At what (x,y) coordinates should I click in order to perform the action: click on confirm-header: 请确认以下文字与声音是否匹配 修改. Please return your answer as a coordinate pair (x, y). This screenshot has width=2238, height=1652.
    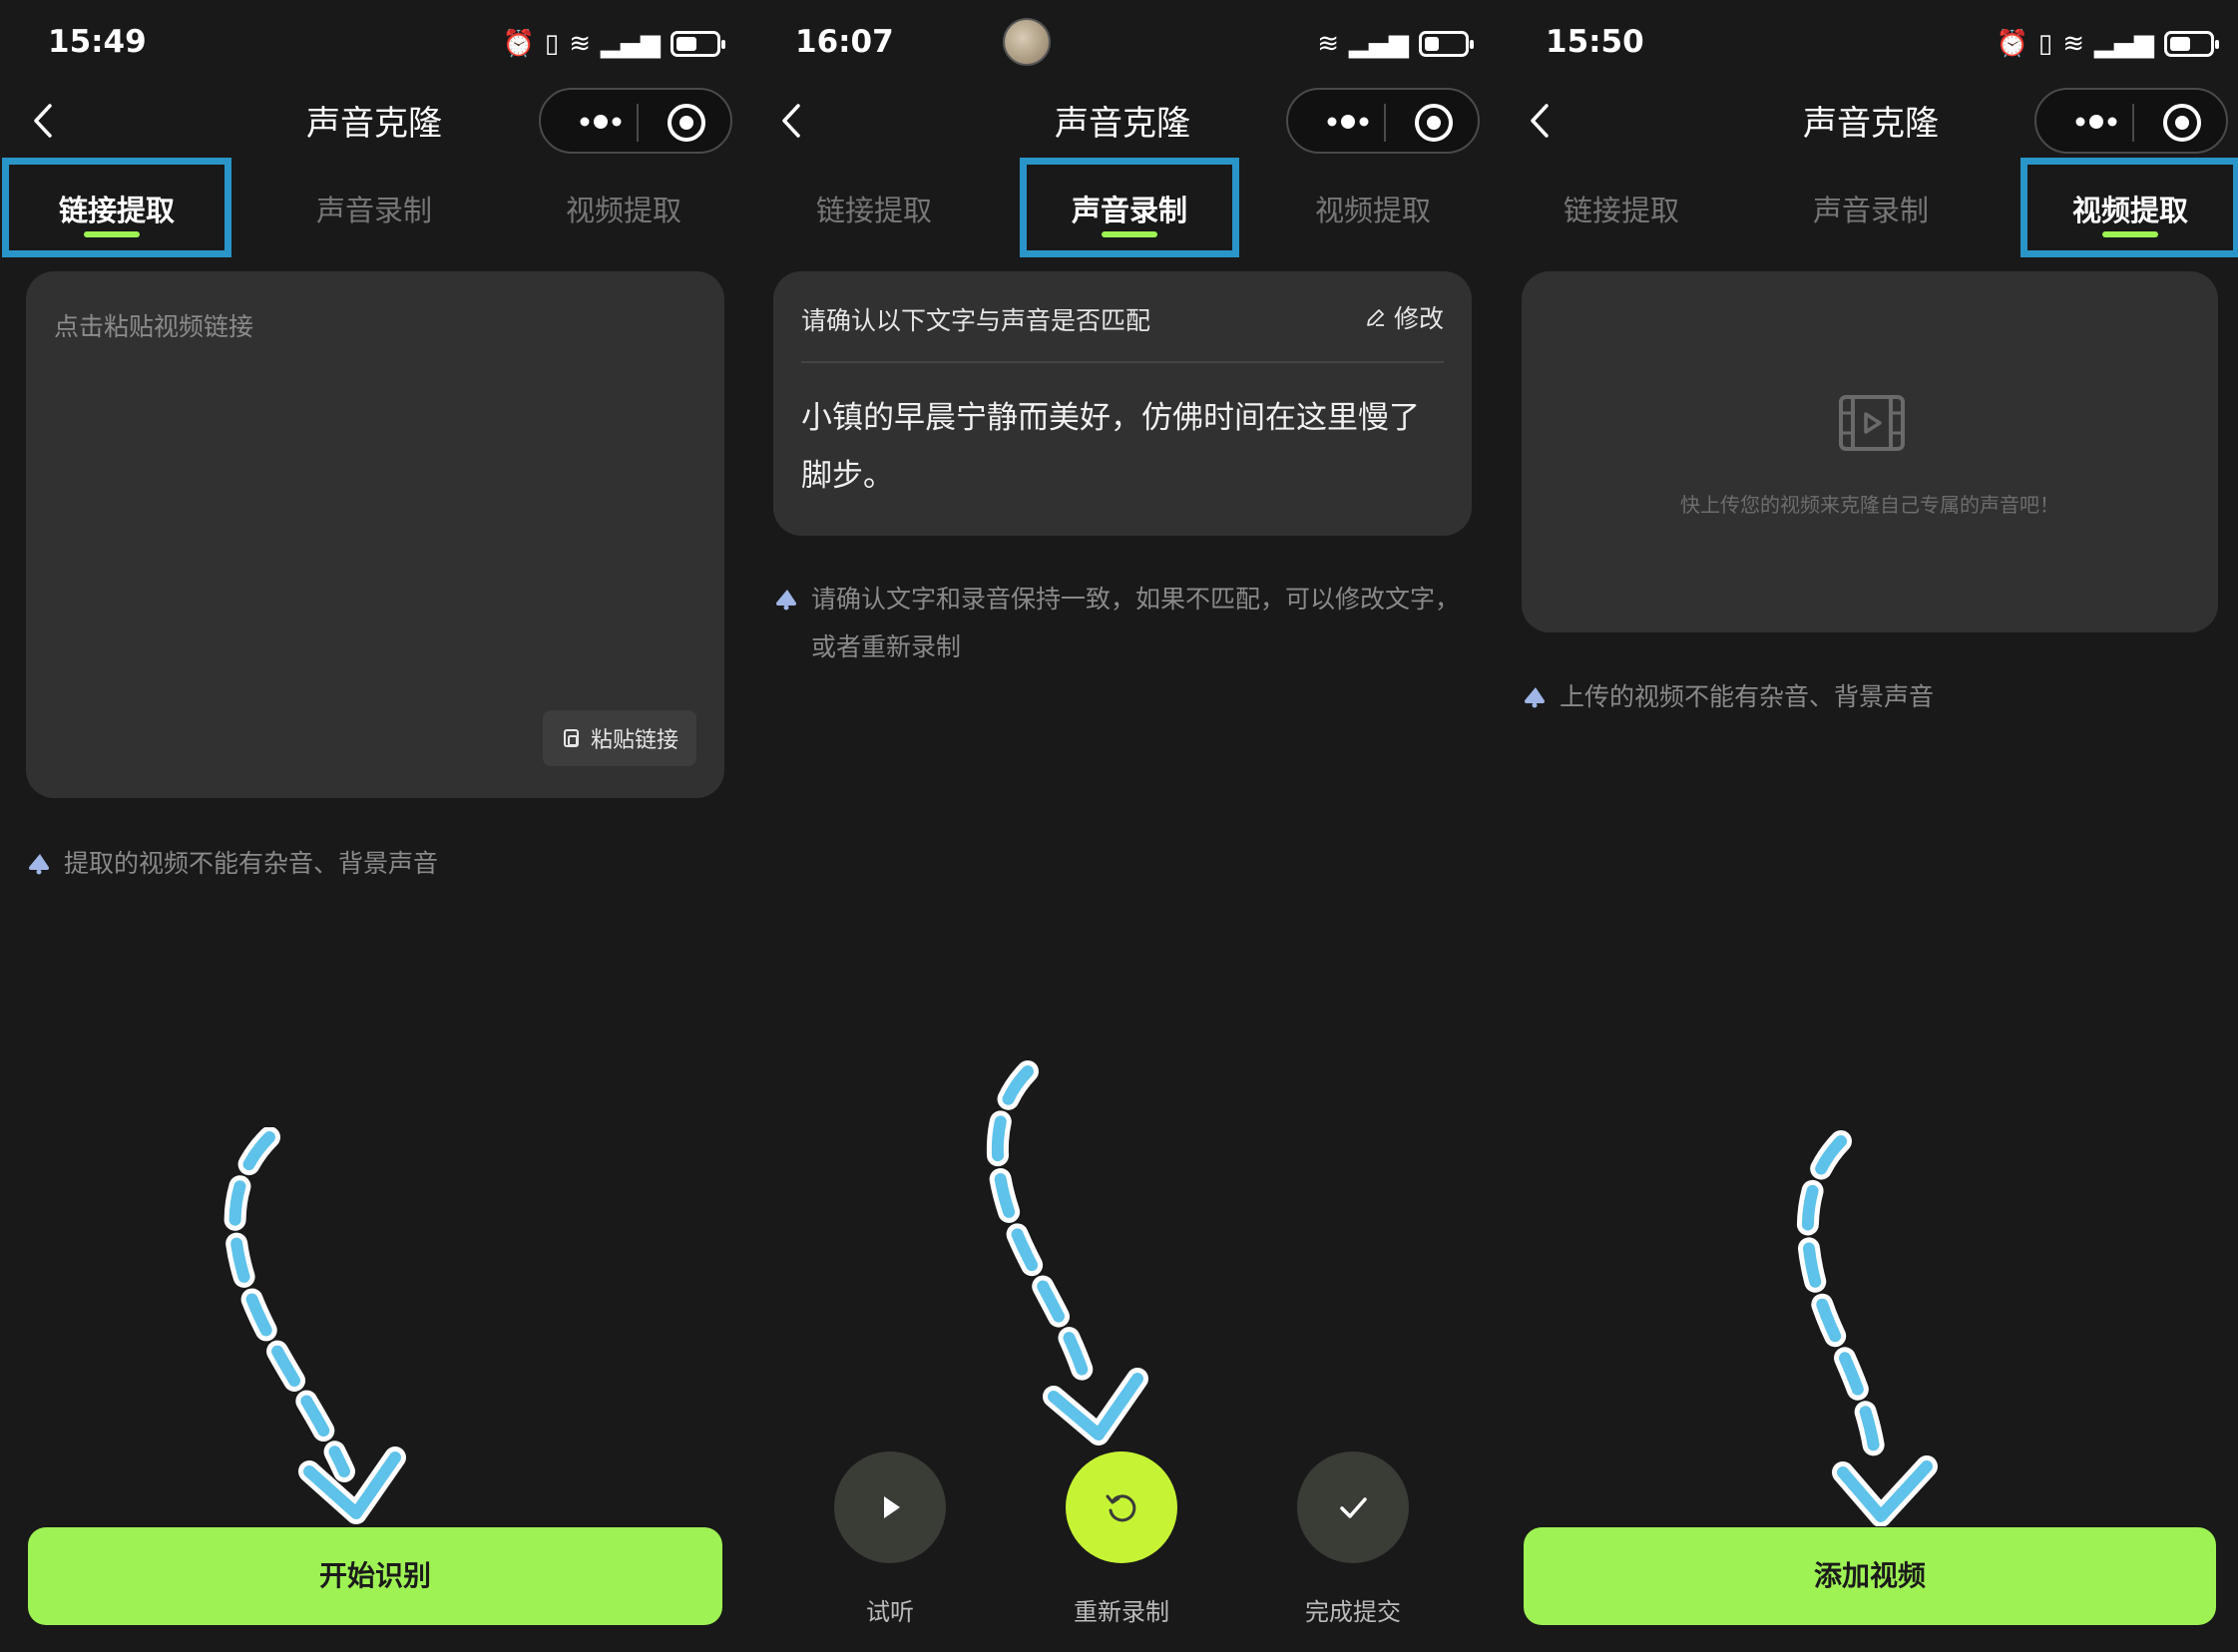
    Looking at the image, I should click on (1122, 317).